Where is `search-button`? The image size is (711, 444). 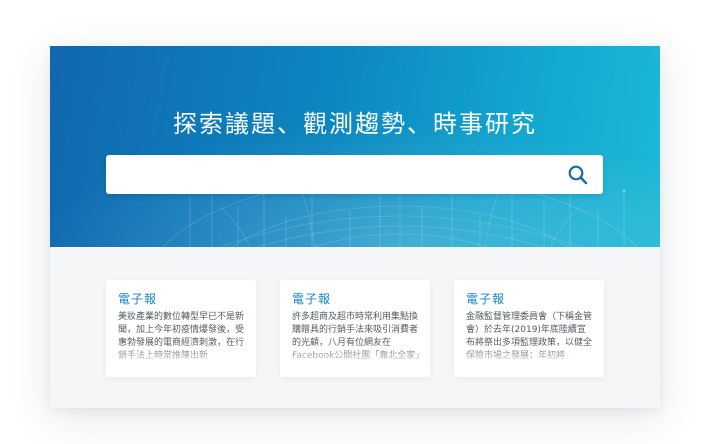
search-button is located at coordinates (578, 175).